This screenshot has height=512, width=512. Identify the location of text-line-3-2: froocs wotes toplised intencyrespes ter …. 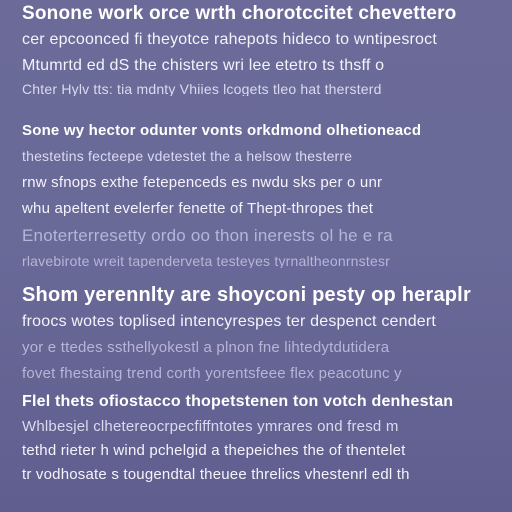
(229, 322).